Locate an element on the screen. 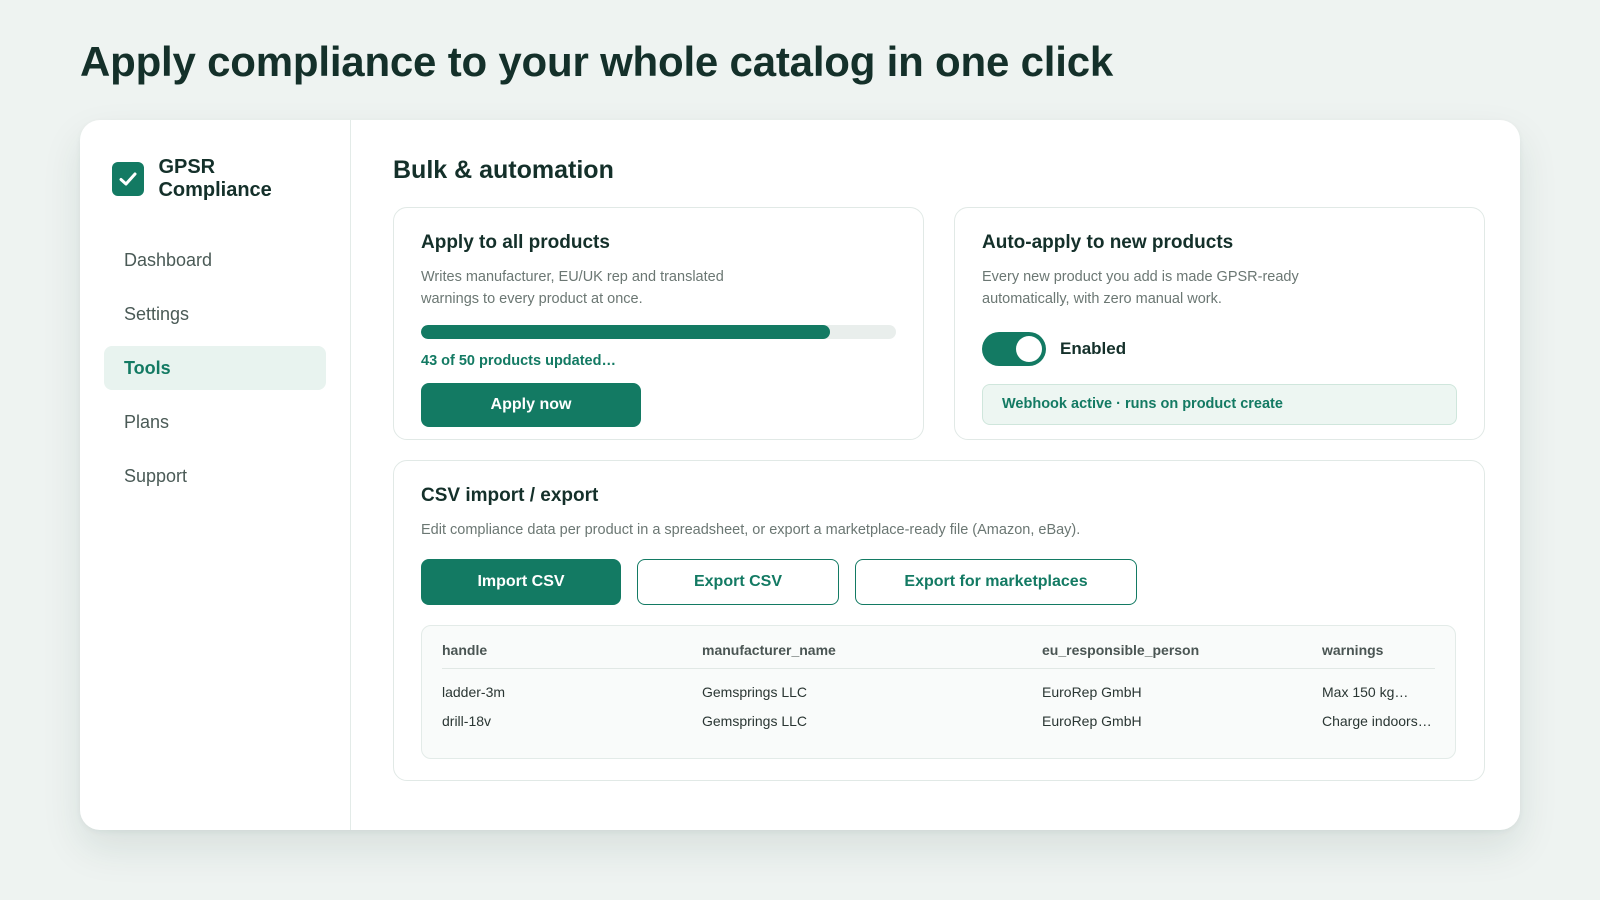 The height and width of the screenshot is (900, 1600). column-header: handle is located at coordinates (572, 654).